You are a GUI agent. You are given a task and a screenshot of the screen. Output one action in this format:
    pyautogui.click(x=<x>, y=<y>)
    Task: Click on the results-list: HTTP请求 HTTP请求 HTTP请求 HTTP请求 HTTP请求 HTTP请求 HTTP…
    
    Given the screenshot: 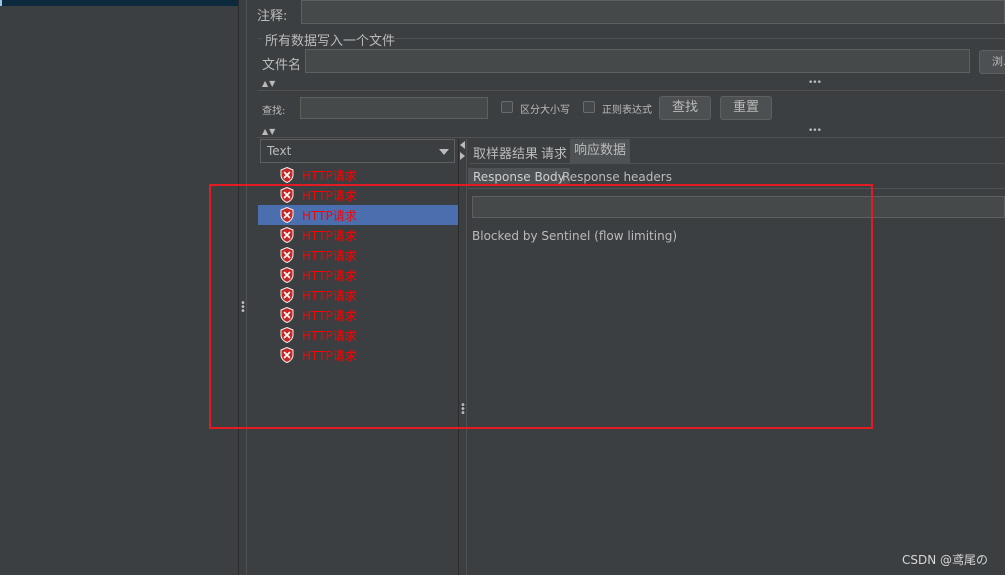 What is the action you would take?
    pyautogui.click(x=358, y=265)
    